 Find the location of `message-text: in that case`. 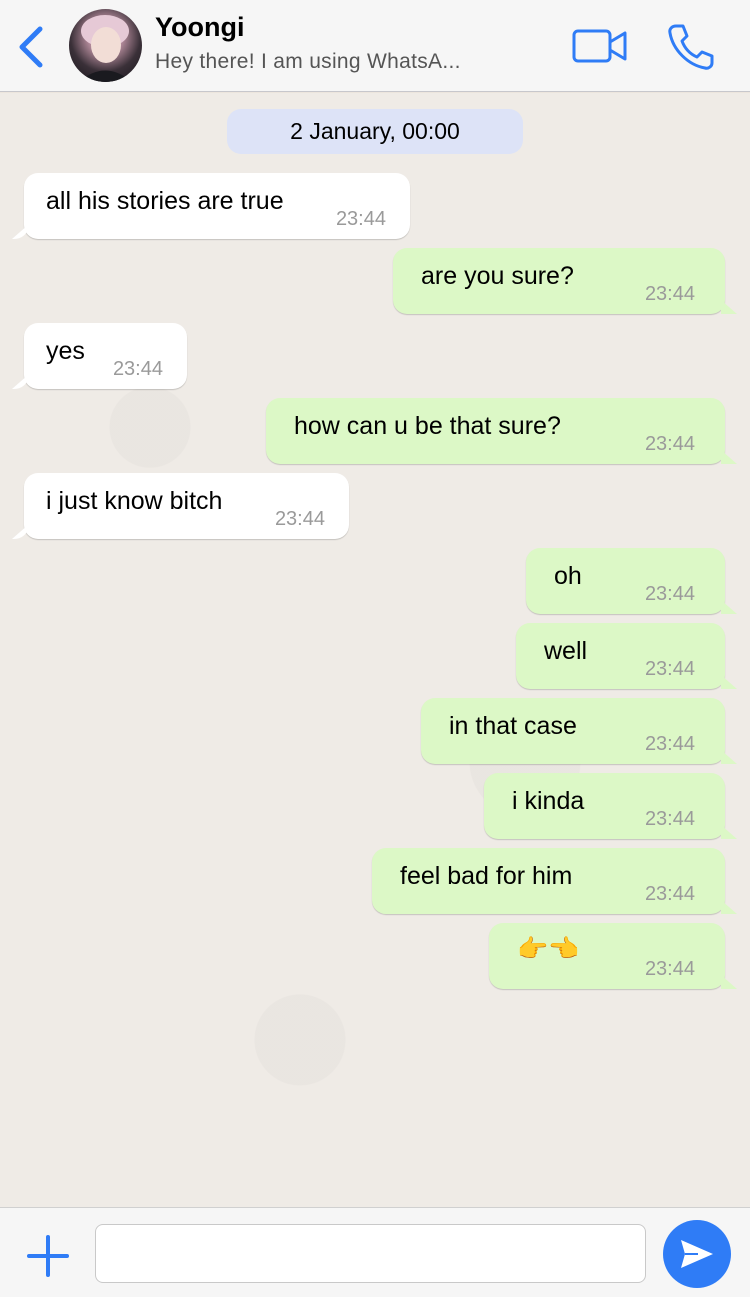

message-text: in that case is located at coordinates (513, 726).